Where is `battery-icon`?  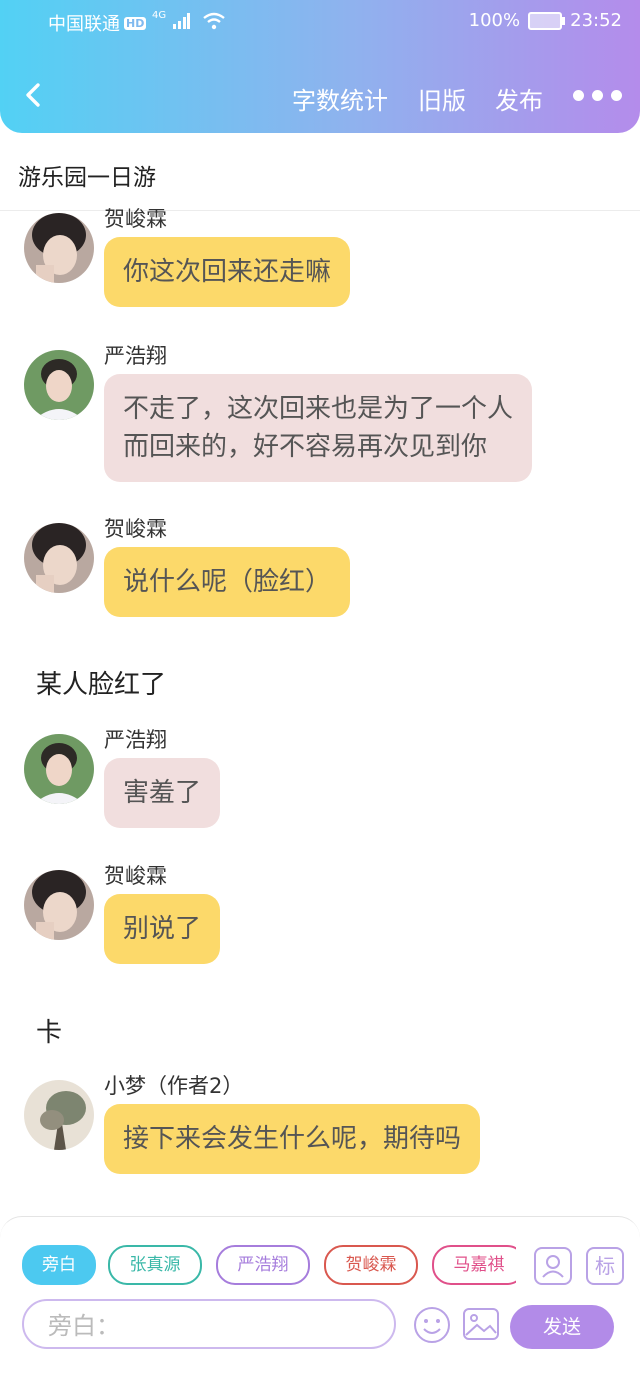 battery-icon is located at coordinates (547, 20).